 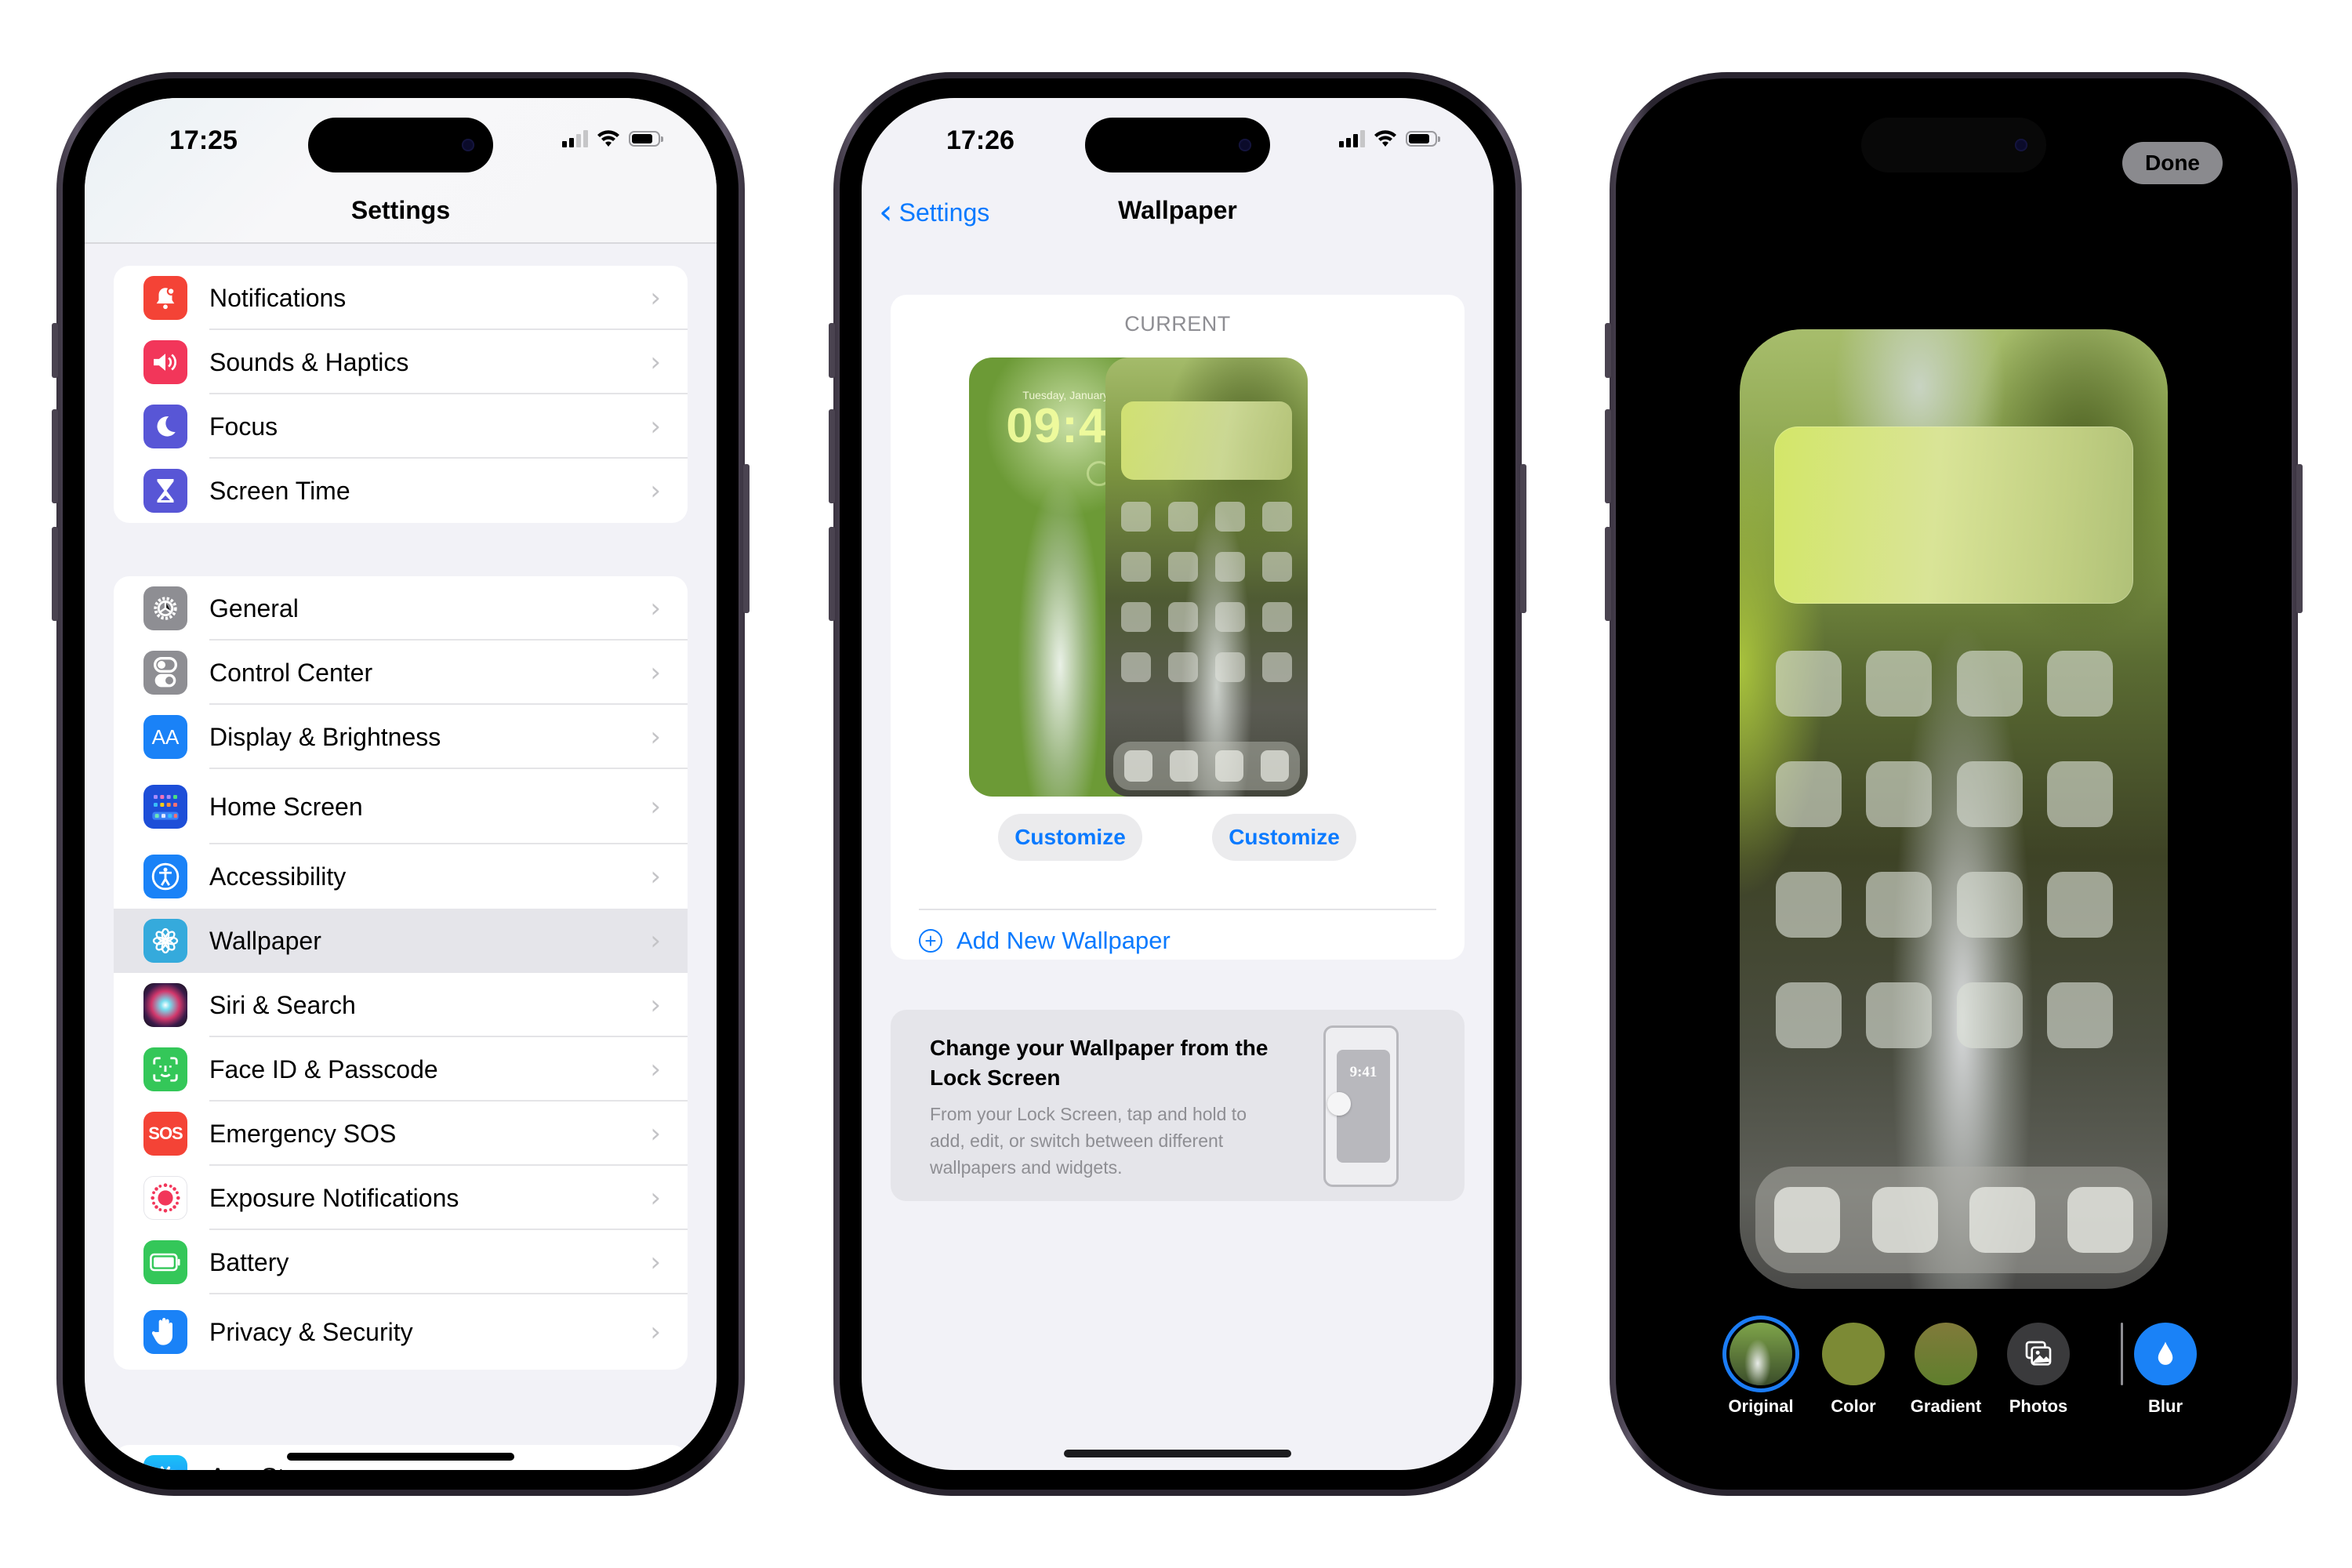 I want to click on settings-row-siri-search: Siri & Search ›, so click(x=401, y=1005).